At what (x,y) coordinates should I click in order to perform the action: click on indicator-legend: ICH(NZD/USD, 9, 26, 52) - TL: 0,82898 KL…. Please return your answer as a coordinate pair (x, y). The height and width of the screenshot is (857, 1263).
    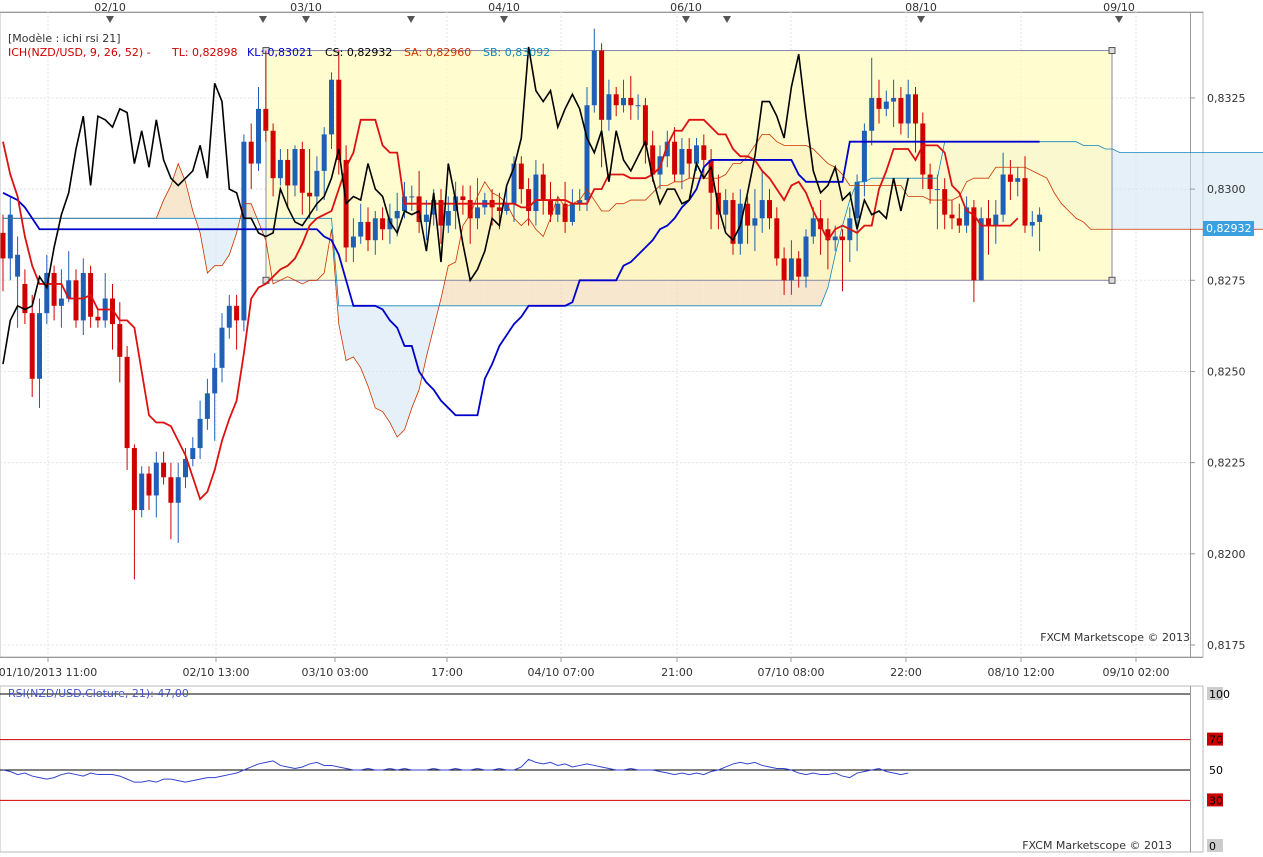
    Looking at the image, I should click on (279, 52).